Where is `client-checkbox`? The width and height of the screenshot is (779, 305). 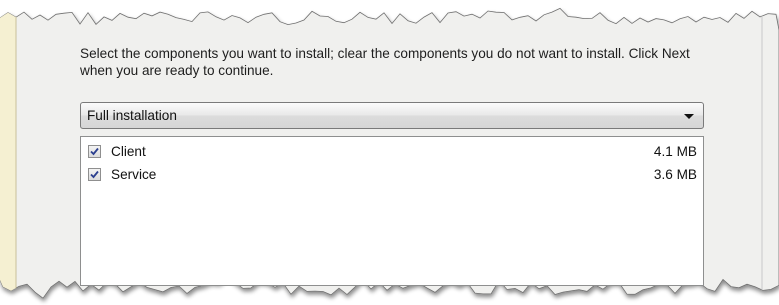
client-checkbox is located at coordinates (94, 151).